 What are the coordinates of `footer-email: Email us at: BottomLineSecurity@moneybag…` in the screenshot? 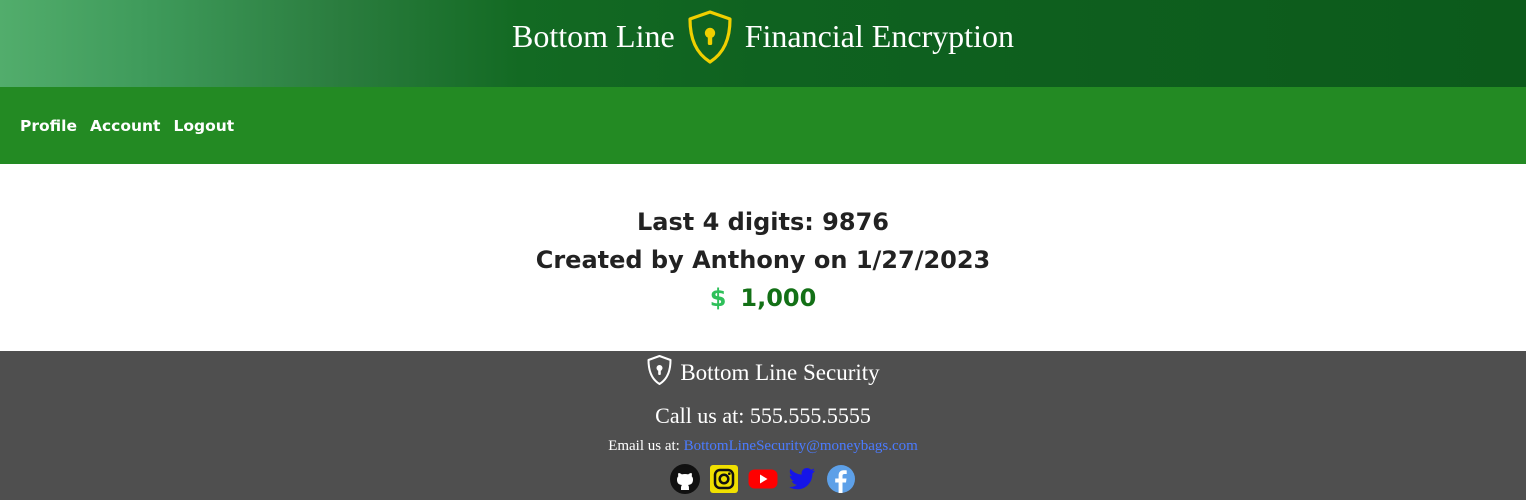 It's located at (763, 446).